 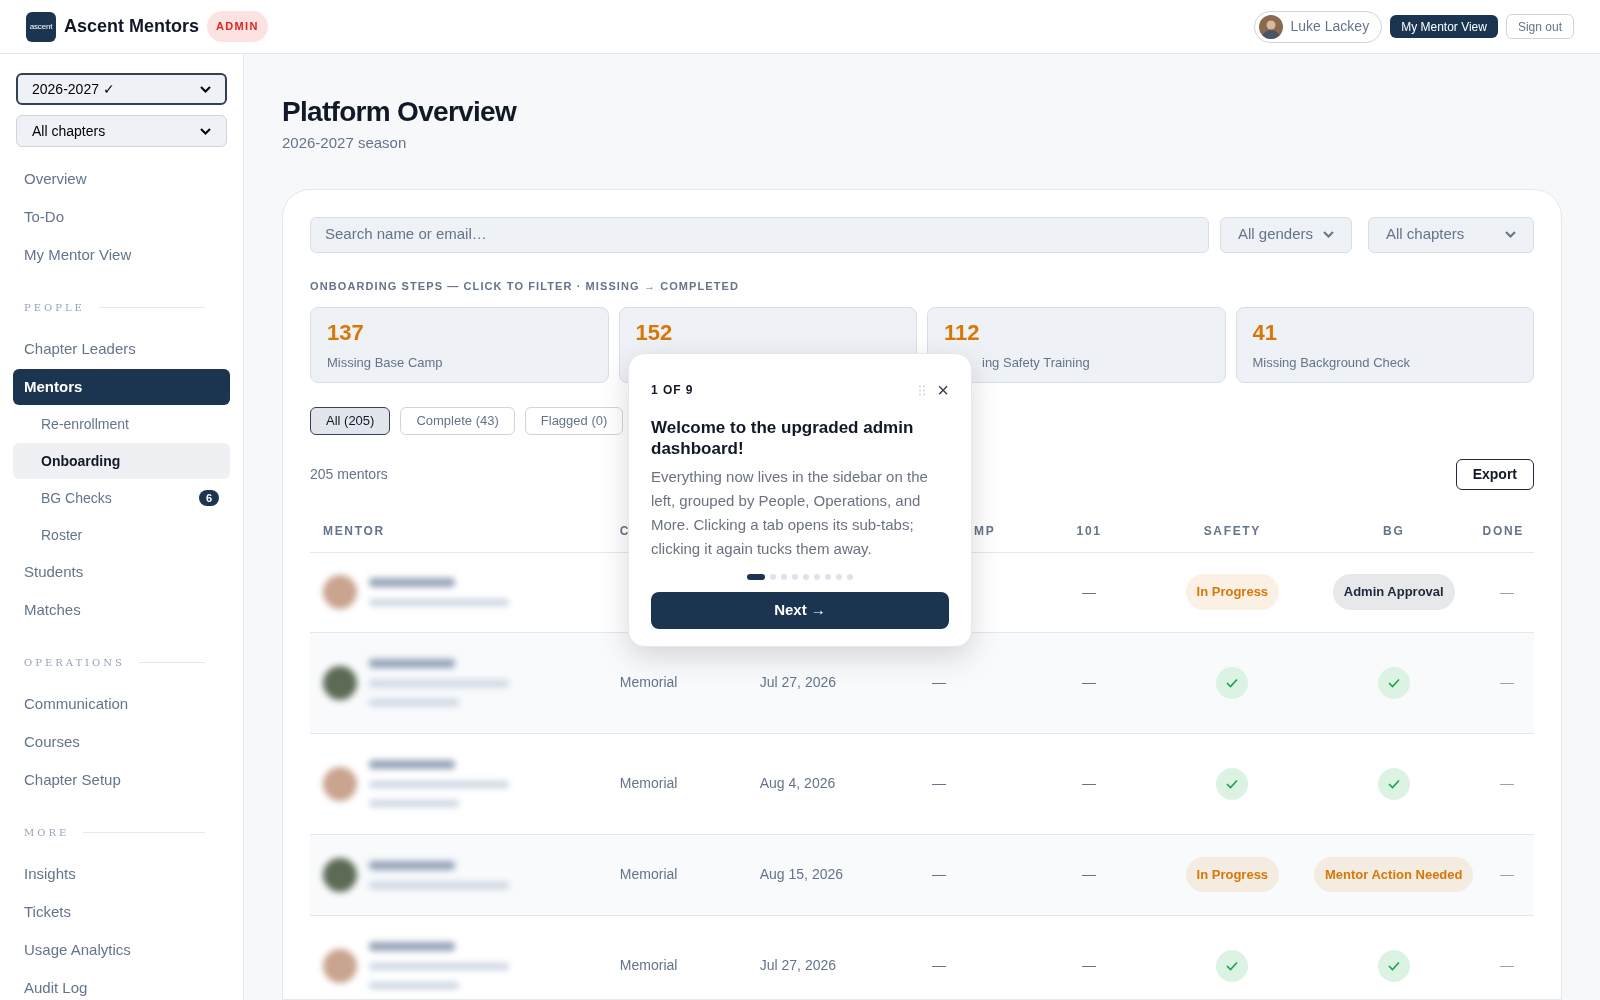 What do you see at coordinates (54, 307) in the screenshot?
I see `section-heading: PEOPLE` at bounding box center [54, 307].